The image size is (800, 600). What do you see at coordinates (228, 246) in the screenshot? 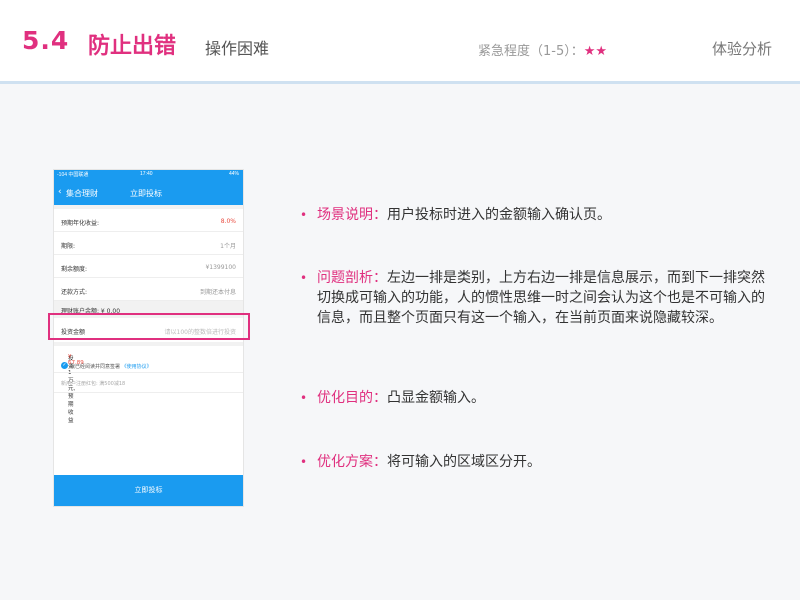
I see `info-value: 1个月` at bounding box center [228, 246].